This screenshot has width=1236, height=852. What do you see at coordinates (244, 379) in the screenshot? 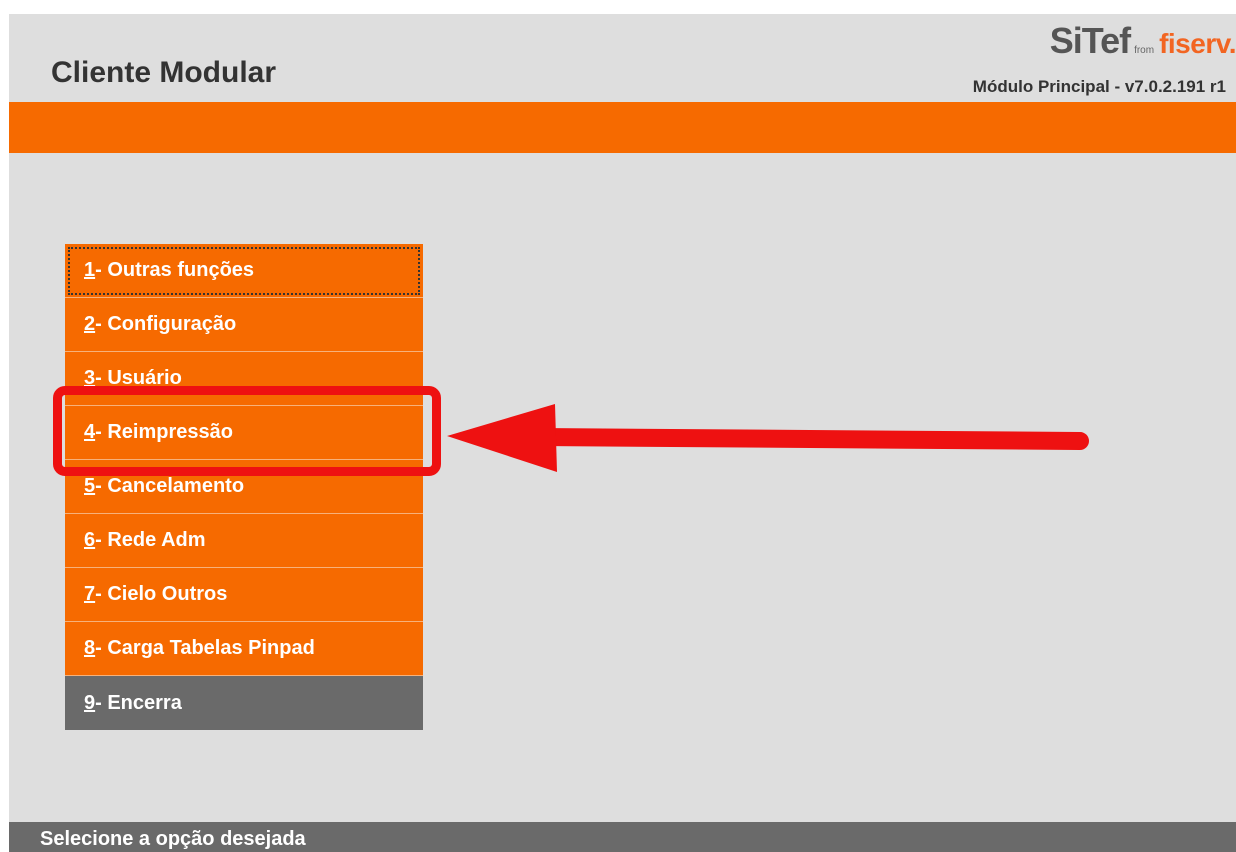
I see `menu-item-usuario: 3 - Usuário` at bounding box center [244, 379].